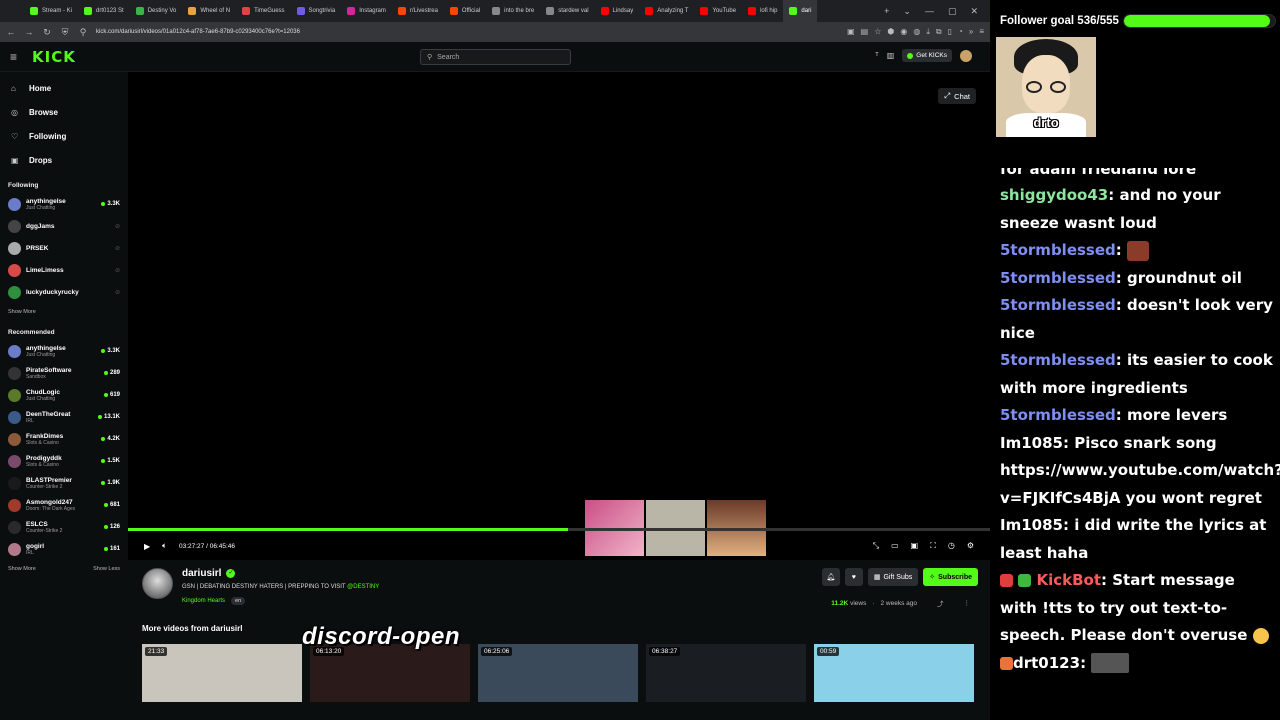  What do you see at coordinates (64, 160) in the screenshot?
I see `sidebar-item-drops: ▣ Drops` at bounding box center [64, 160].